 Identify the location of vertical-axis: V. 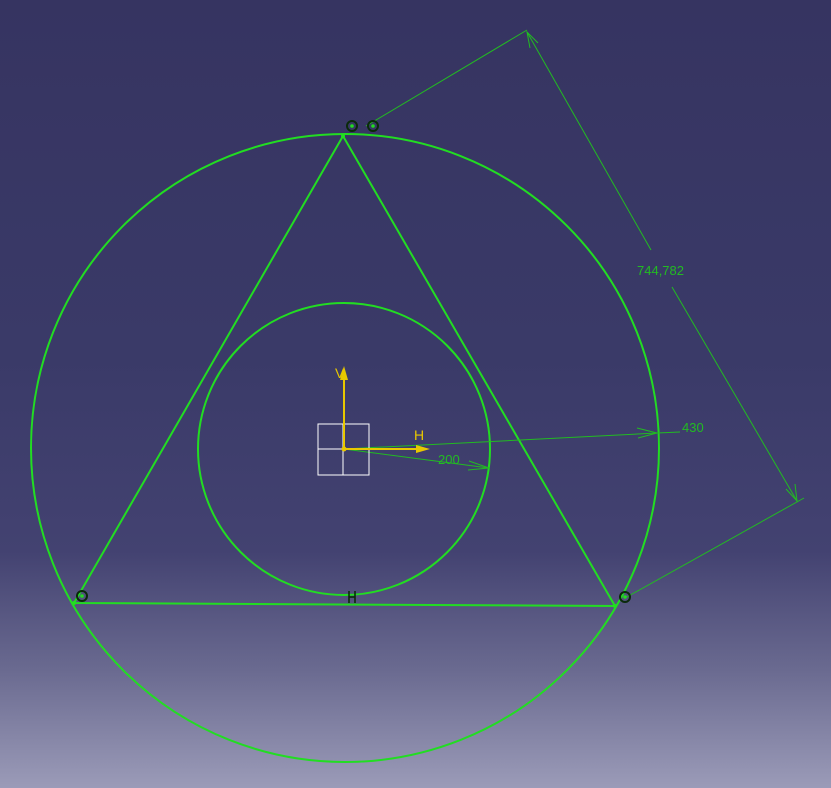
(341, 407).